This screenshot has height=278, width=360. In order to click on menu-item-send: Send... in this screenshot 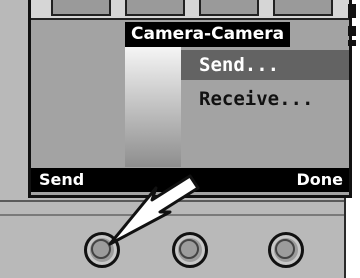, I will do `click(265, 65)`.